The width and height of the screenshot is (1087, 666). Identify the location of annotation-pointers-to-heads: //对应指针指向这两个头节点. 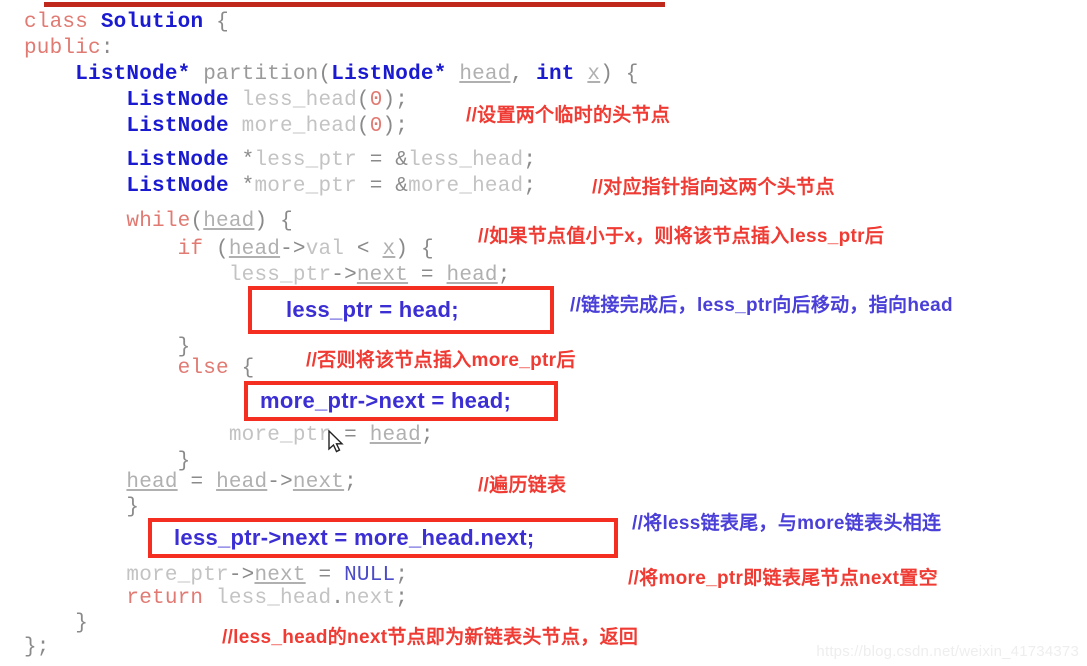
(713, 187).